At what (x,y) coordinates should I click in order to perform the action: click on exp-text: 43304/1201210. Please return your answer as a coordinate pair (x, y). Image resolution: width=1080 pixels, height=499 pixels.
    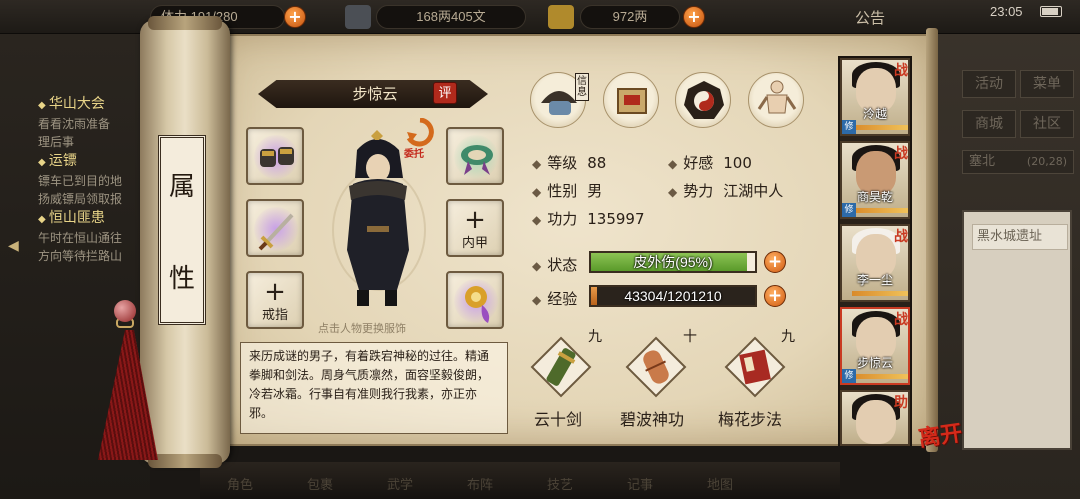
    Looking at the image, I should click on (673, 296).